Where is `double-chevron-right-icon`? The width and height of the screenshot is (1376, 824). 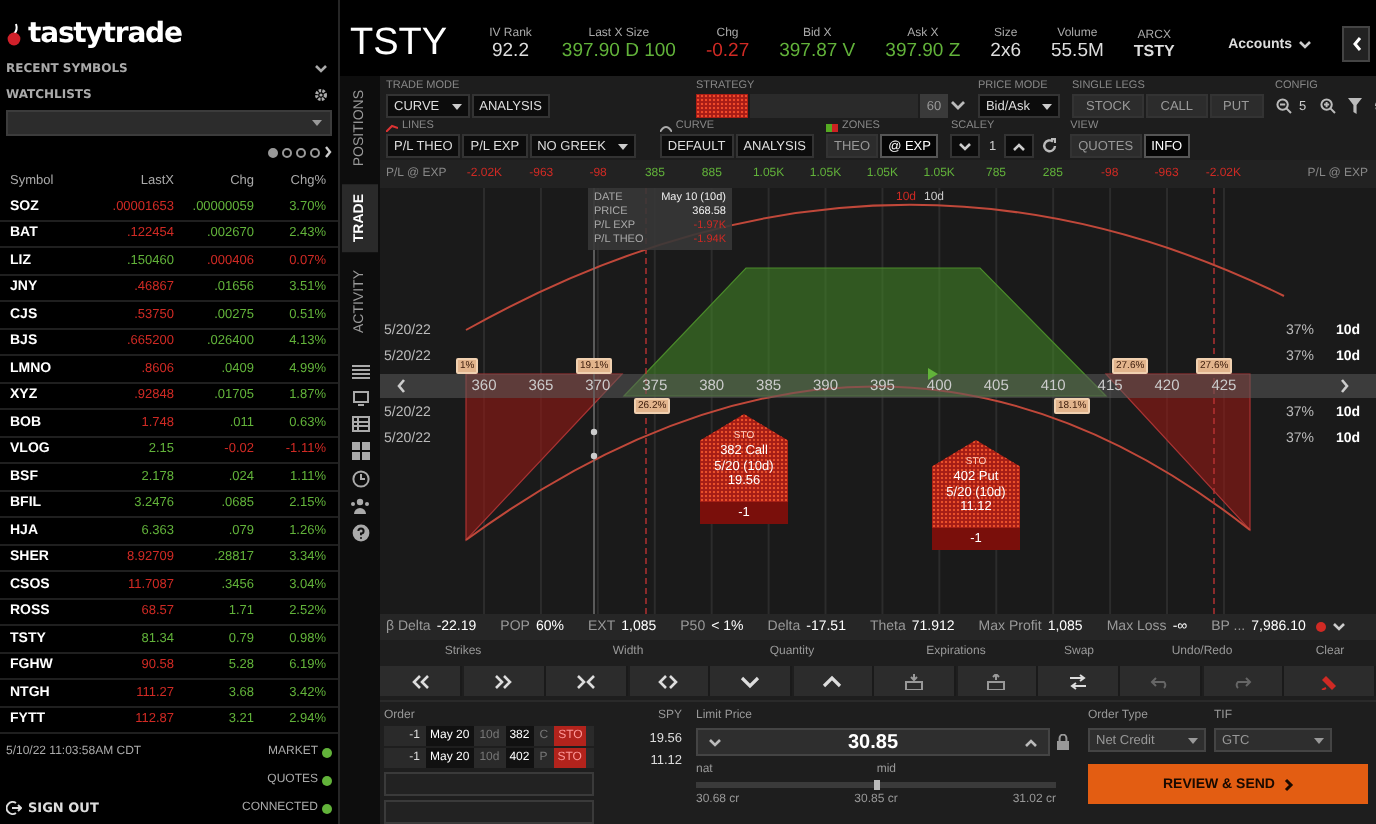
double-chevron-right-icon is located at coordinates (504, 681).